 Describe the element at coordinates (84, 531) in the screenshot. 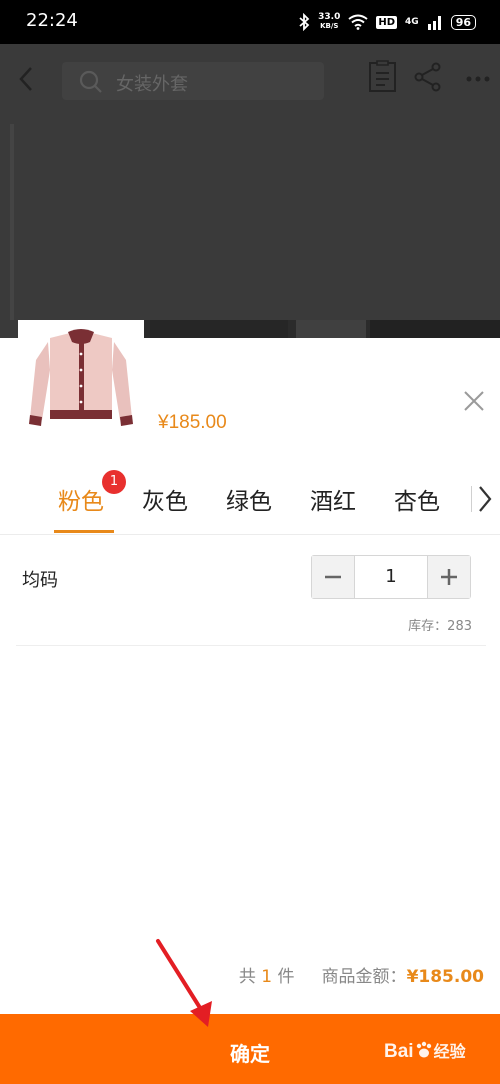

I see `active-tab-indicator` at that location.